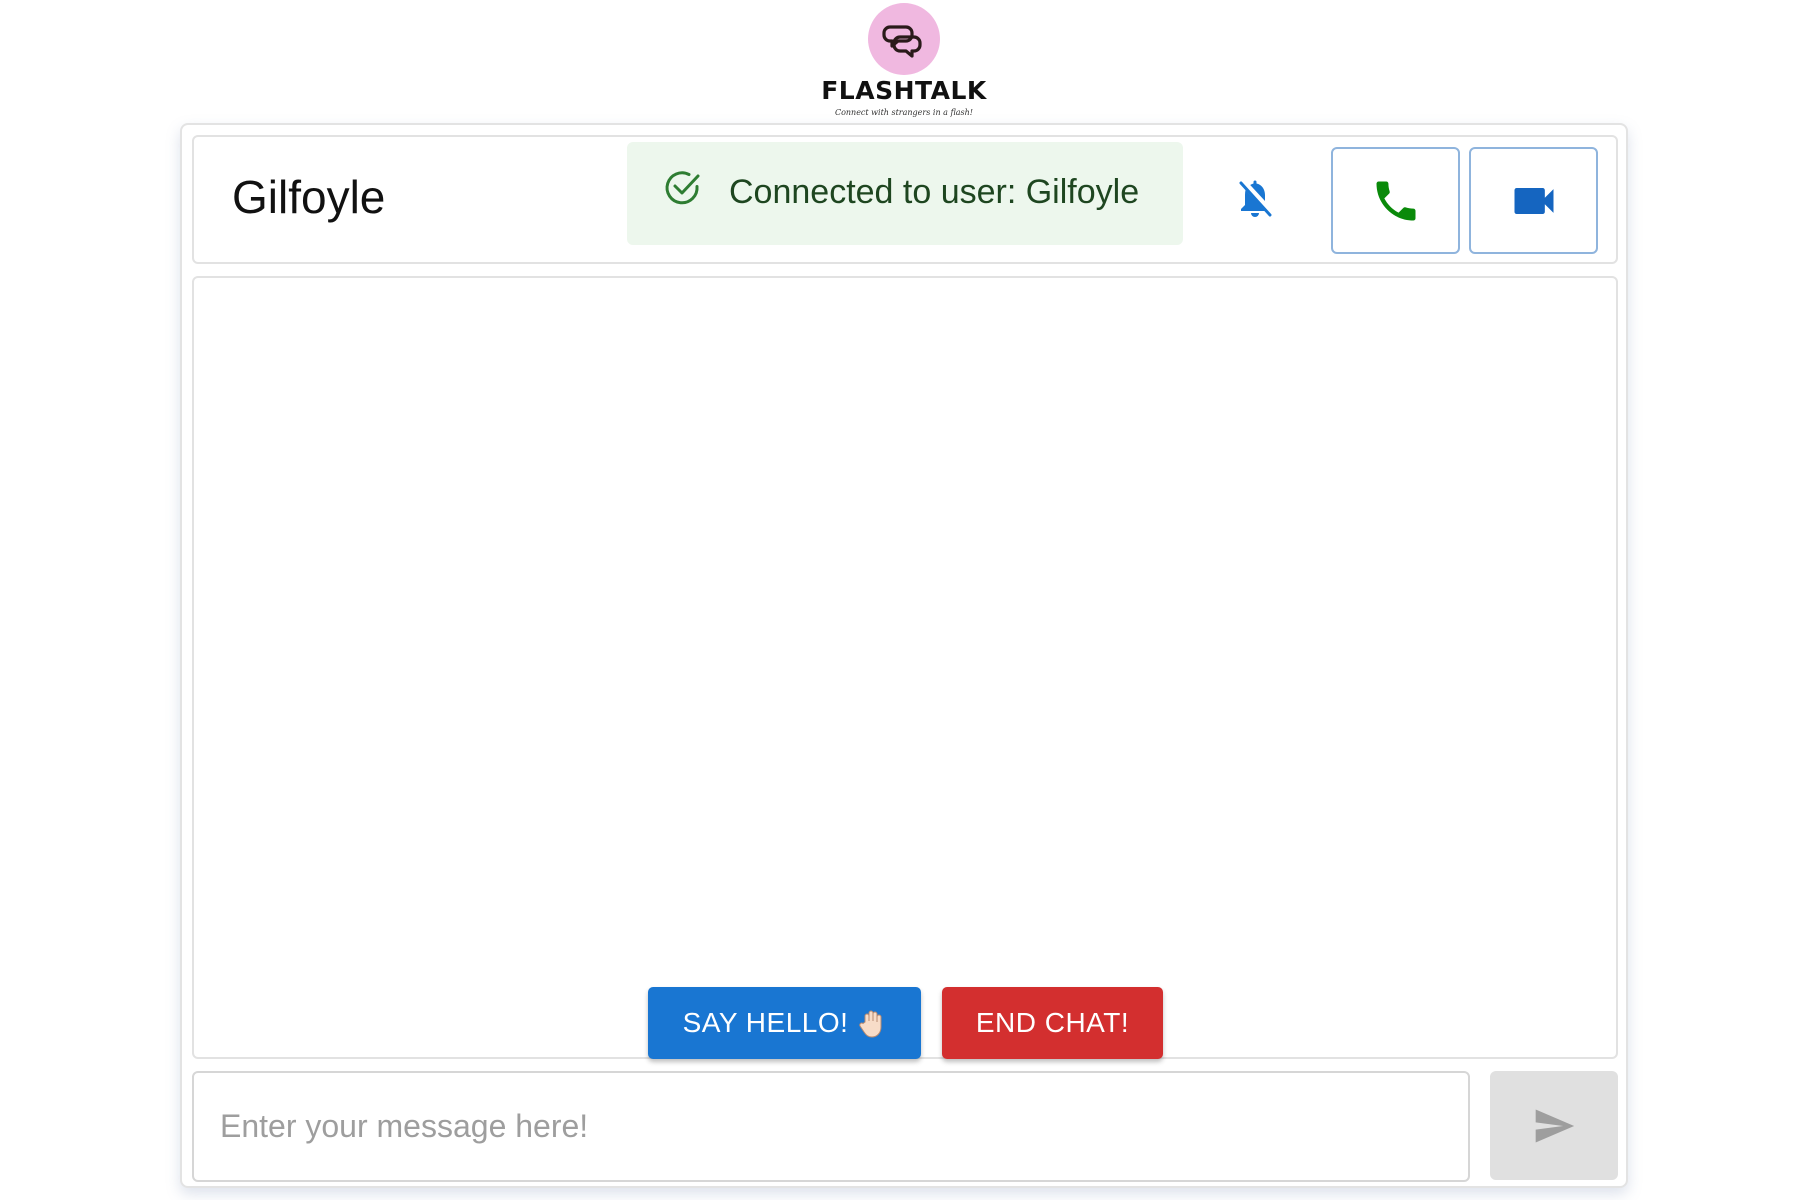 This screenshot has width=1800, height=1200. What do you see at coordinates (904, 90) in the screenshot?
I see `brand-name: FLASHTALK` at bounding box center [904, 90].